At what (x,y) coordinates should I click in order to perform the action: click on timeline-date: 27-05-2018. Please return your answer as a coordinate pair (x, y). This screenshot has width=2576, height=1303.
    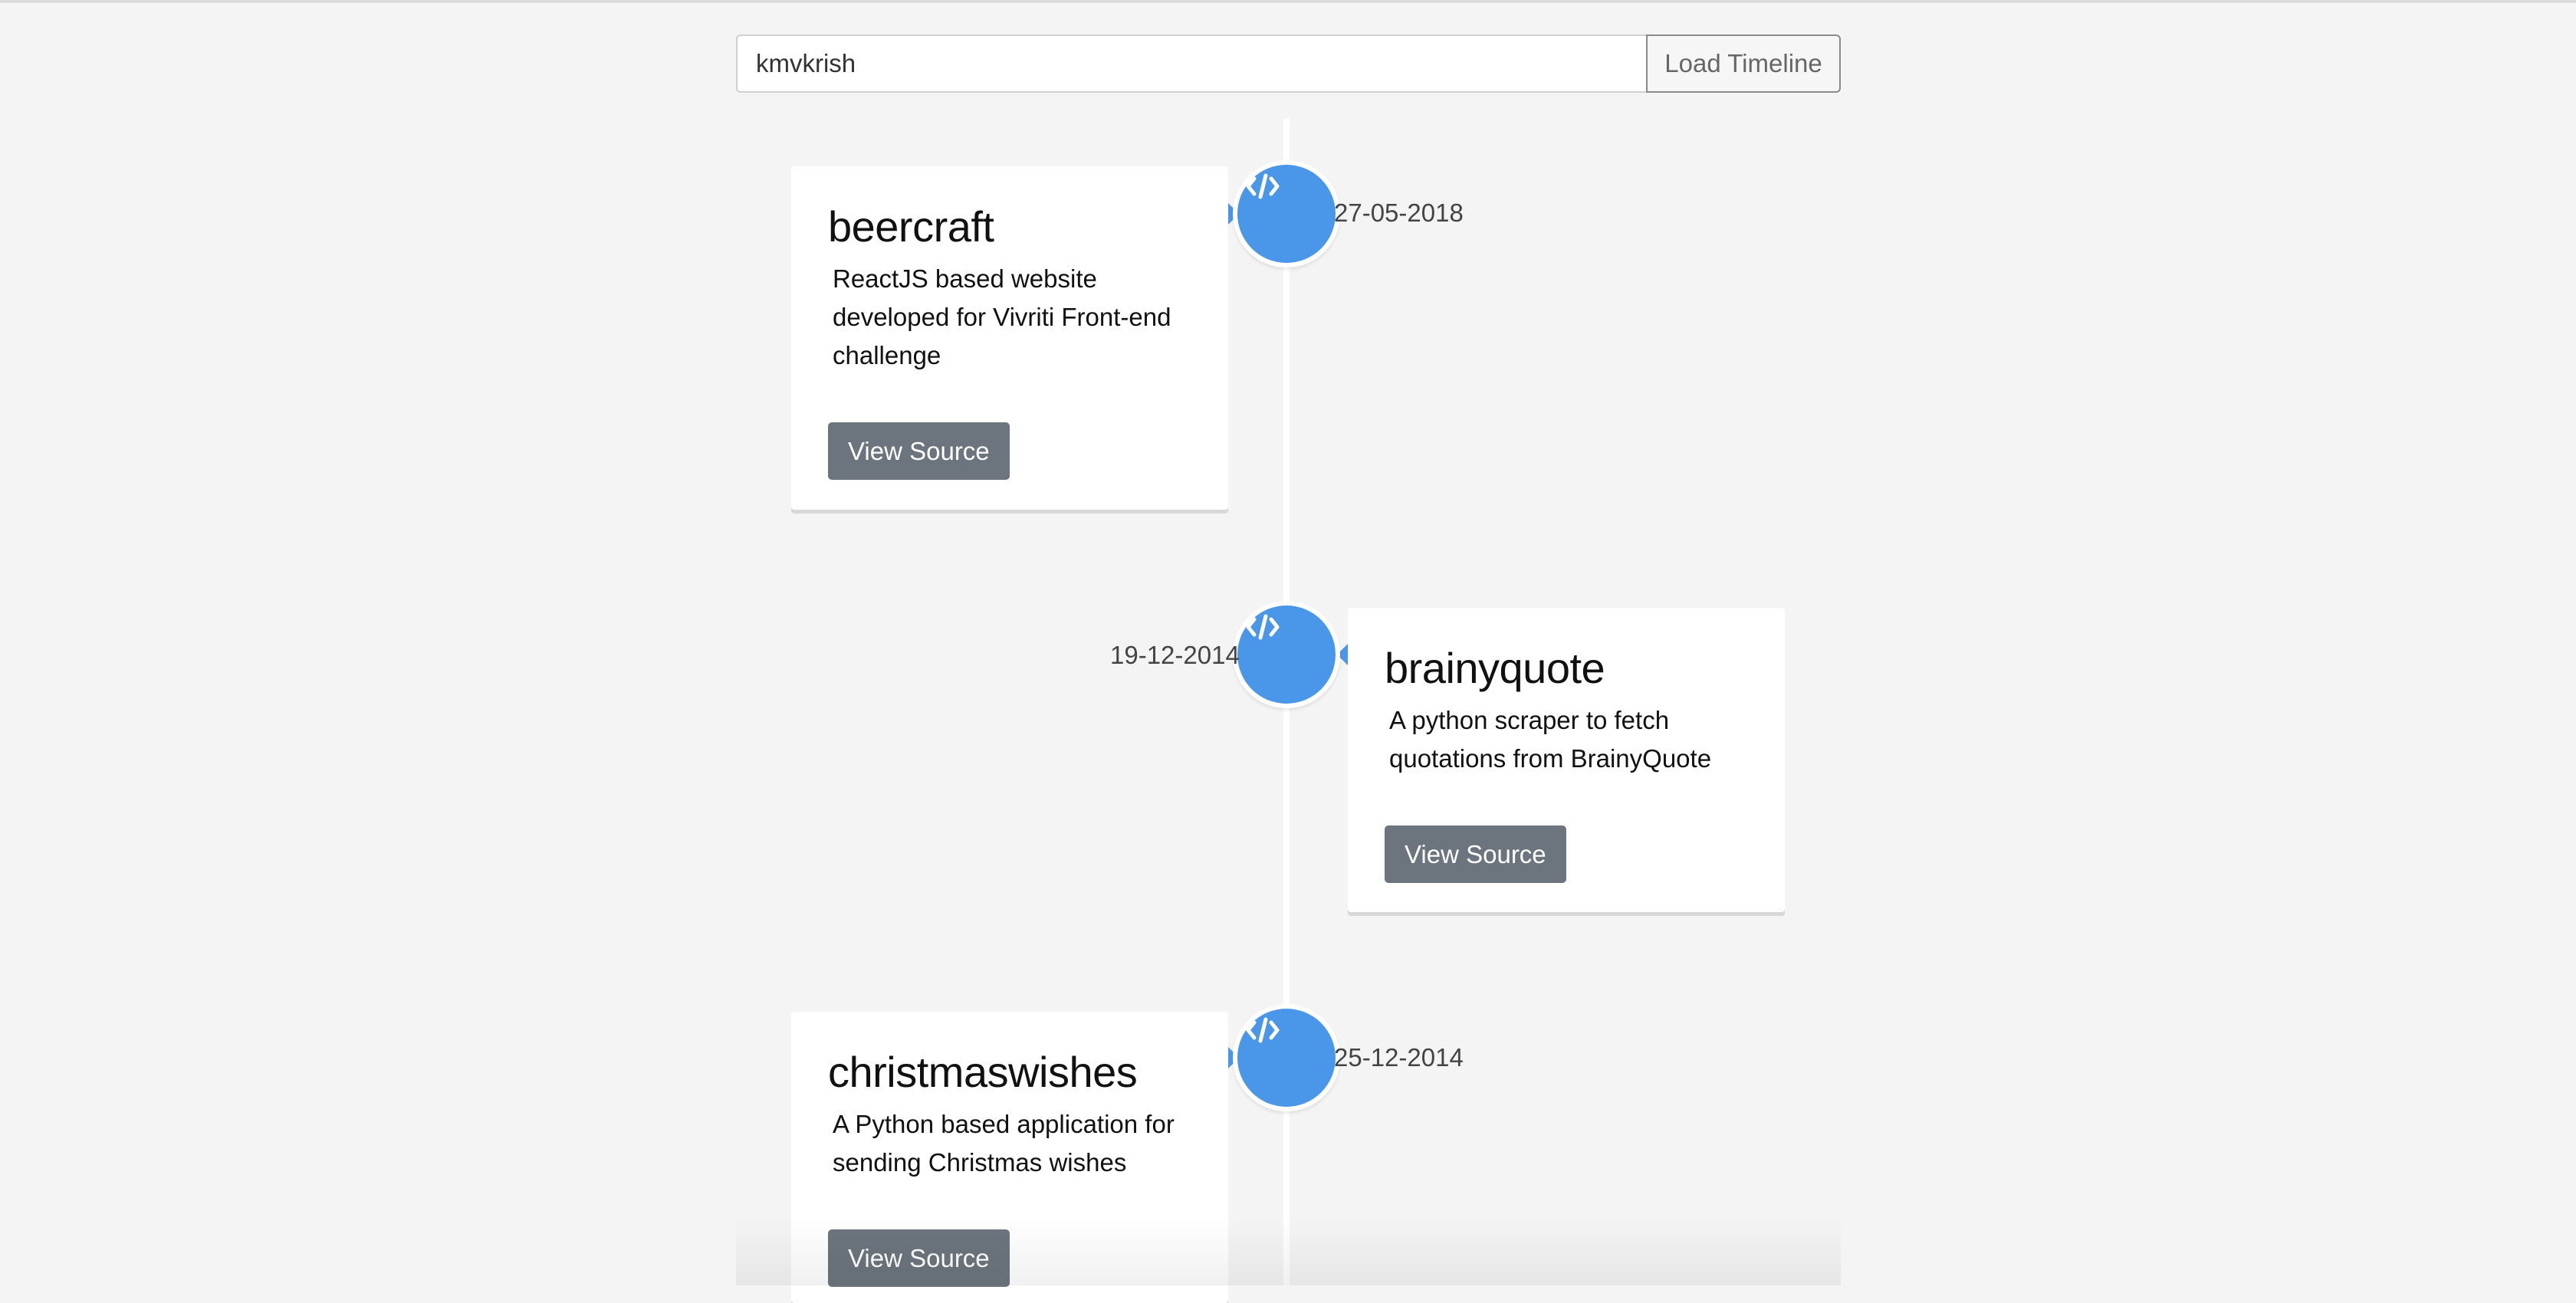
    Looking at the image, I should click on (1399, 213).